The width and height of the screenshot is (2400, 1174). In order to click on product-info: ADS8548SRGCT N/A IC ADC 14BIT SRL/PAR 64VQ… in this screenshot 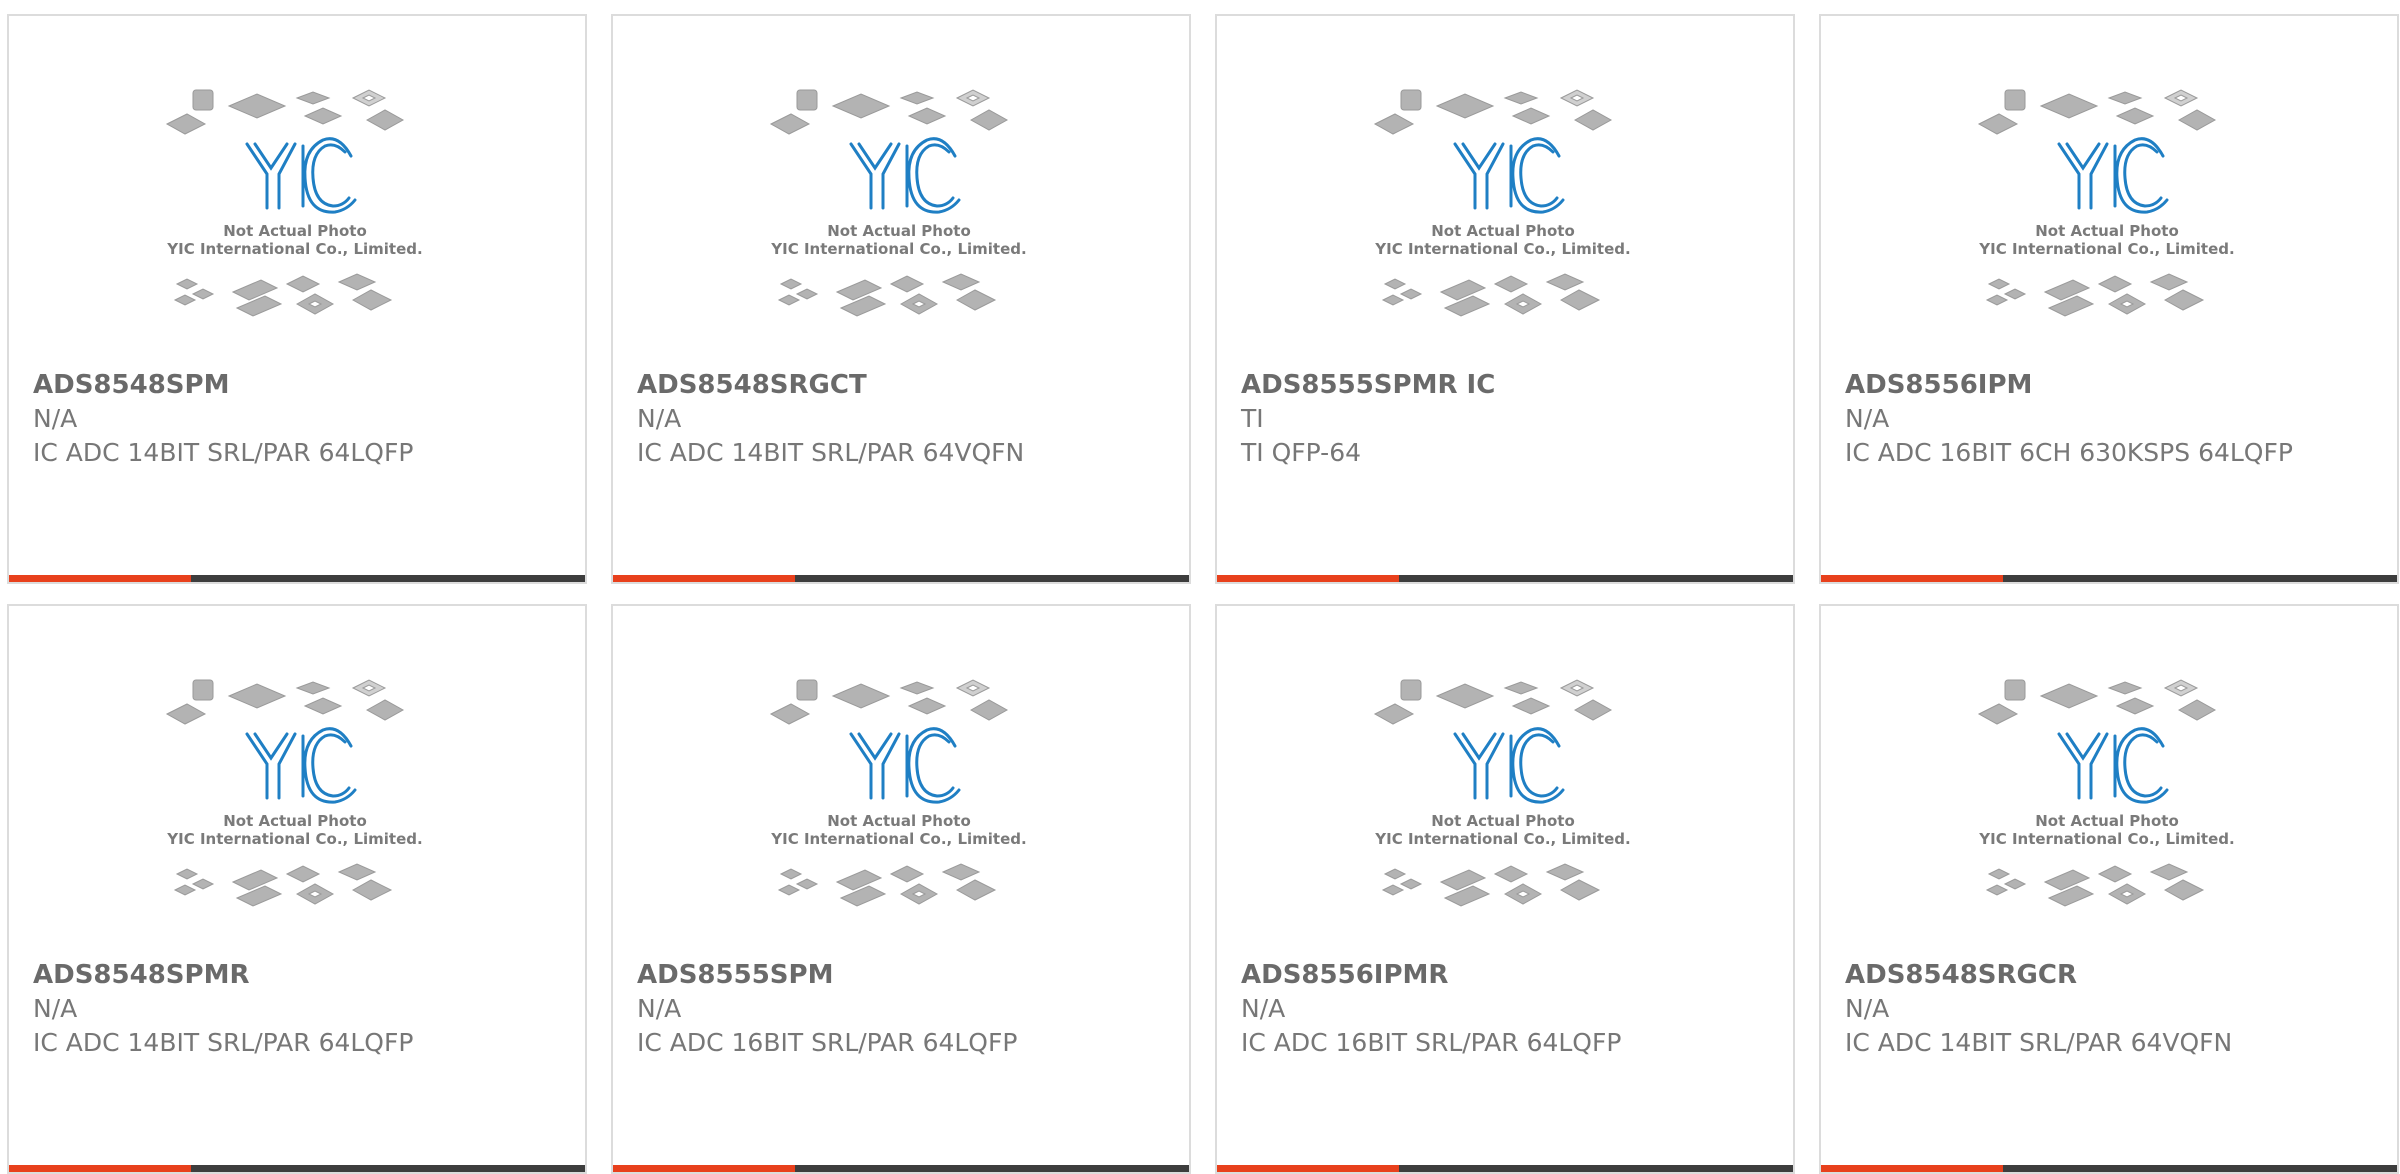, I will do `click(901, 419)`.